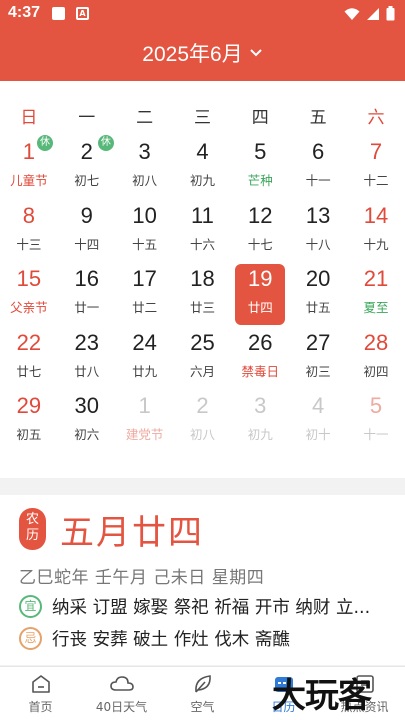 The width and height of the screenshot is (405, 720). Describe the element at coordinates (144, 151) in the screenshot. I see `day-number: 3` at that location.